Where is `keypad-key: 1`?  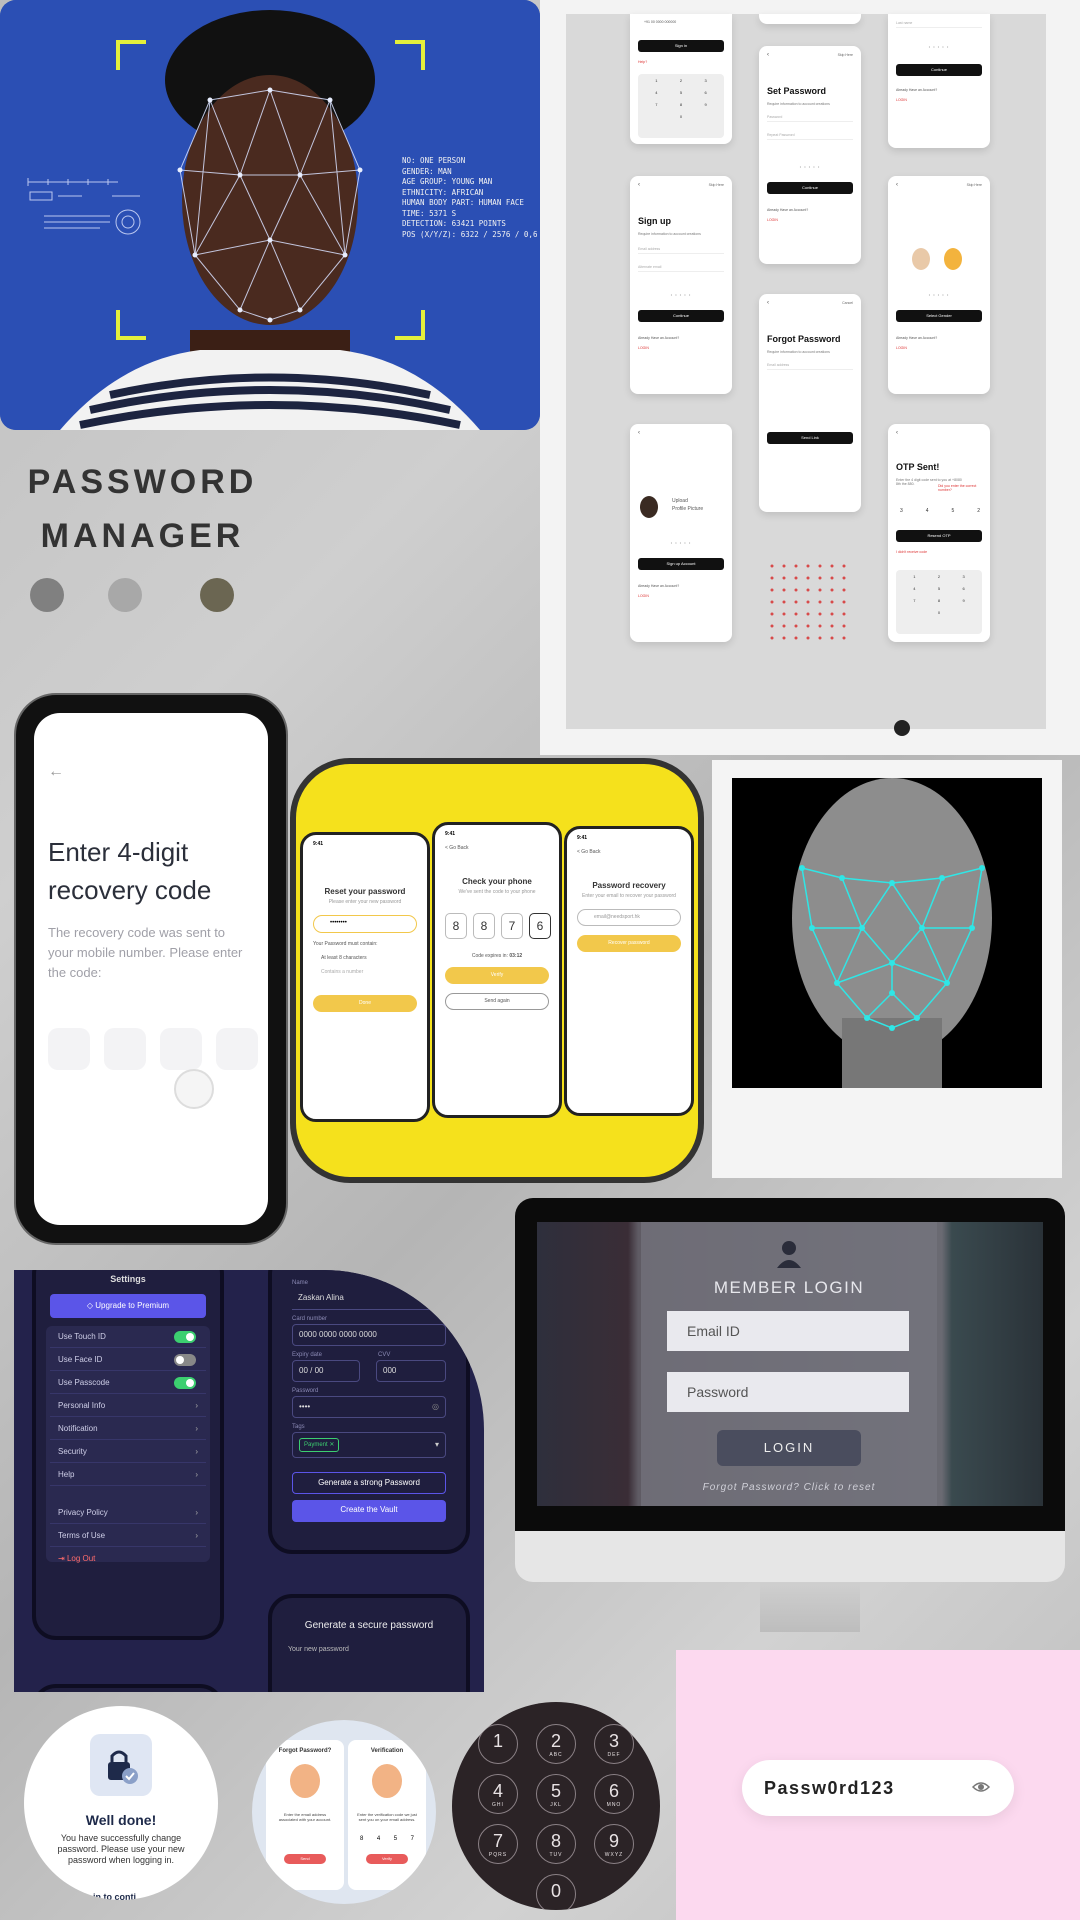 keypad-key: 1 is located at coordinates (498, 1744).